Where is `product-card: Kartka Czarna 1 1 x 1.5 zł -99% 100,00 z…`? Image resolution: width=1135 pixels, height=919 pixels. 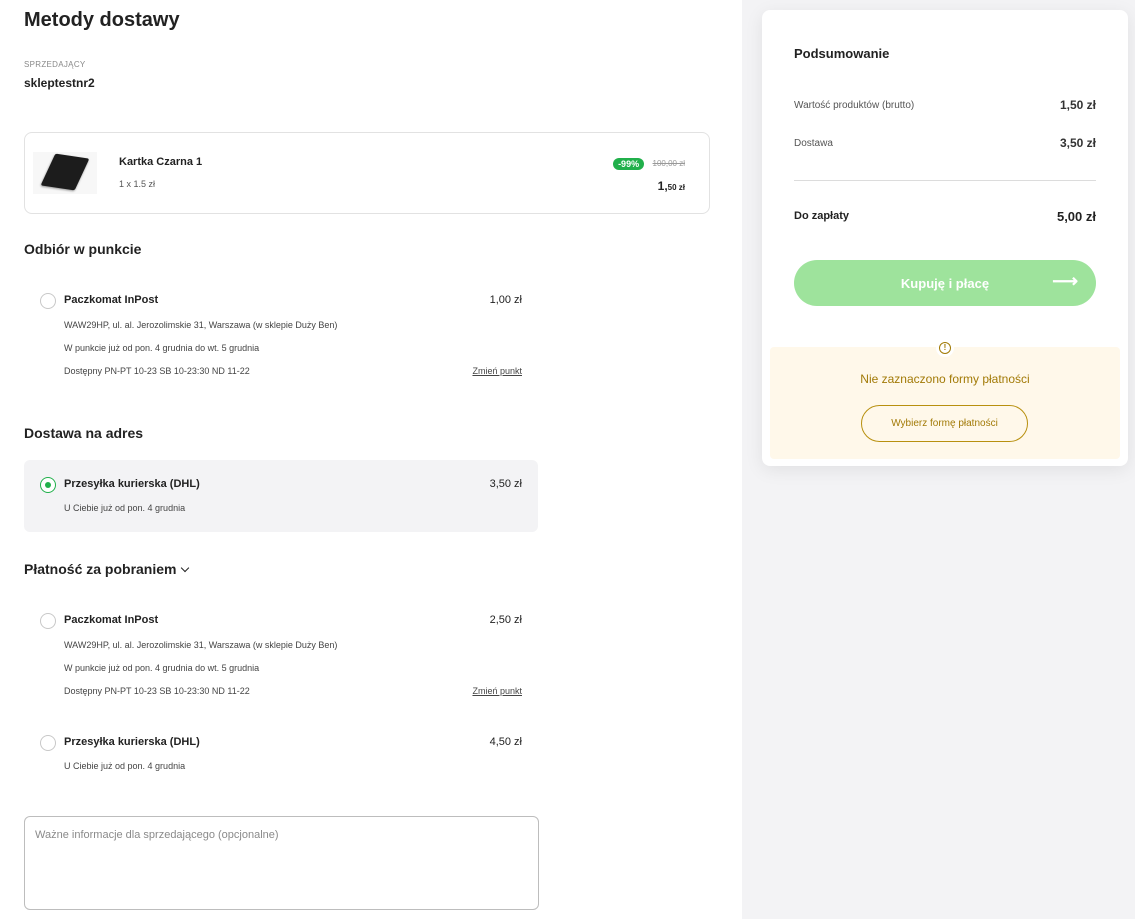 product-card: Kartka Czarna 1 1 x 1.5 zł -99% 100,00 z… is located at coordinates (367, 173).